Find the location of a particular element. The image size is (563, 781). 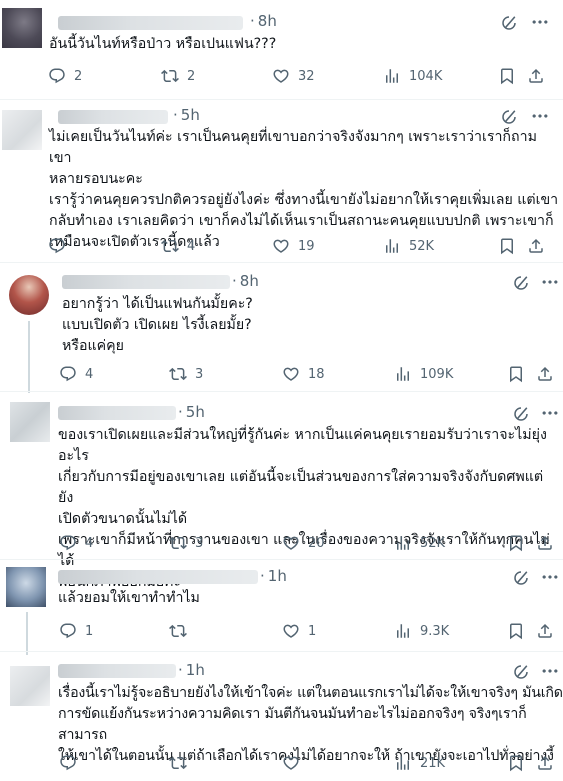

reply-button: 2 is located at coordinates (65, 76).